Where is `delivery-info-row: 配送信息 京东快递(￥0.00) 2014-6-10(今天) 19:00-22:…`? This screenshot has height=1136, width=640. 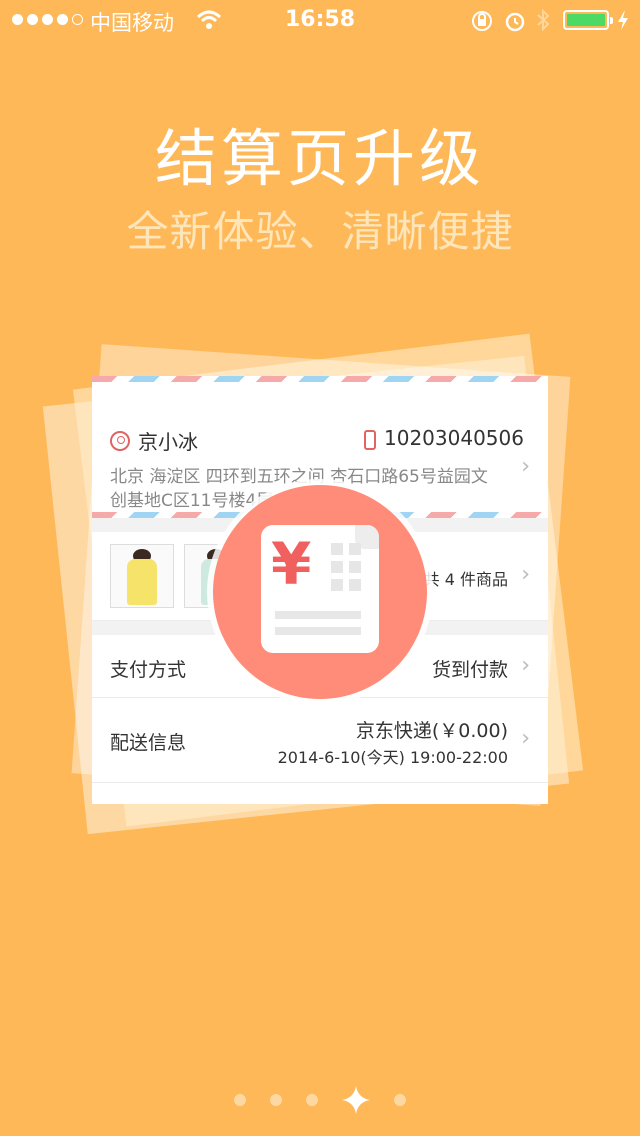 delivery-info-row: 配送信息 京东快递(￥0.00) 2014-6-10(今天) 19:00-22:… is located at coordinates (320, 740).